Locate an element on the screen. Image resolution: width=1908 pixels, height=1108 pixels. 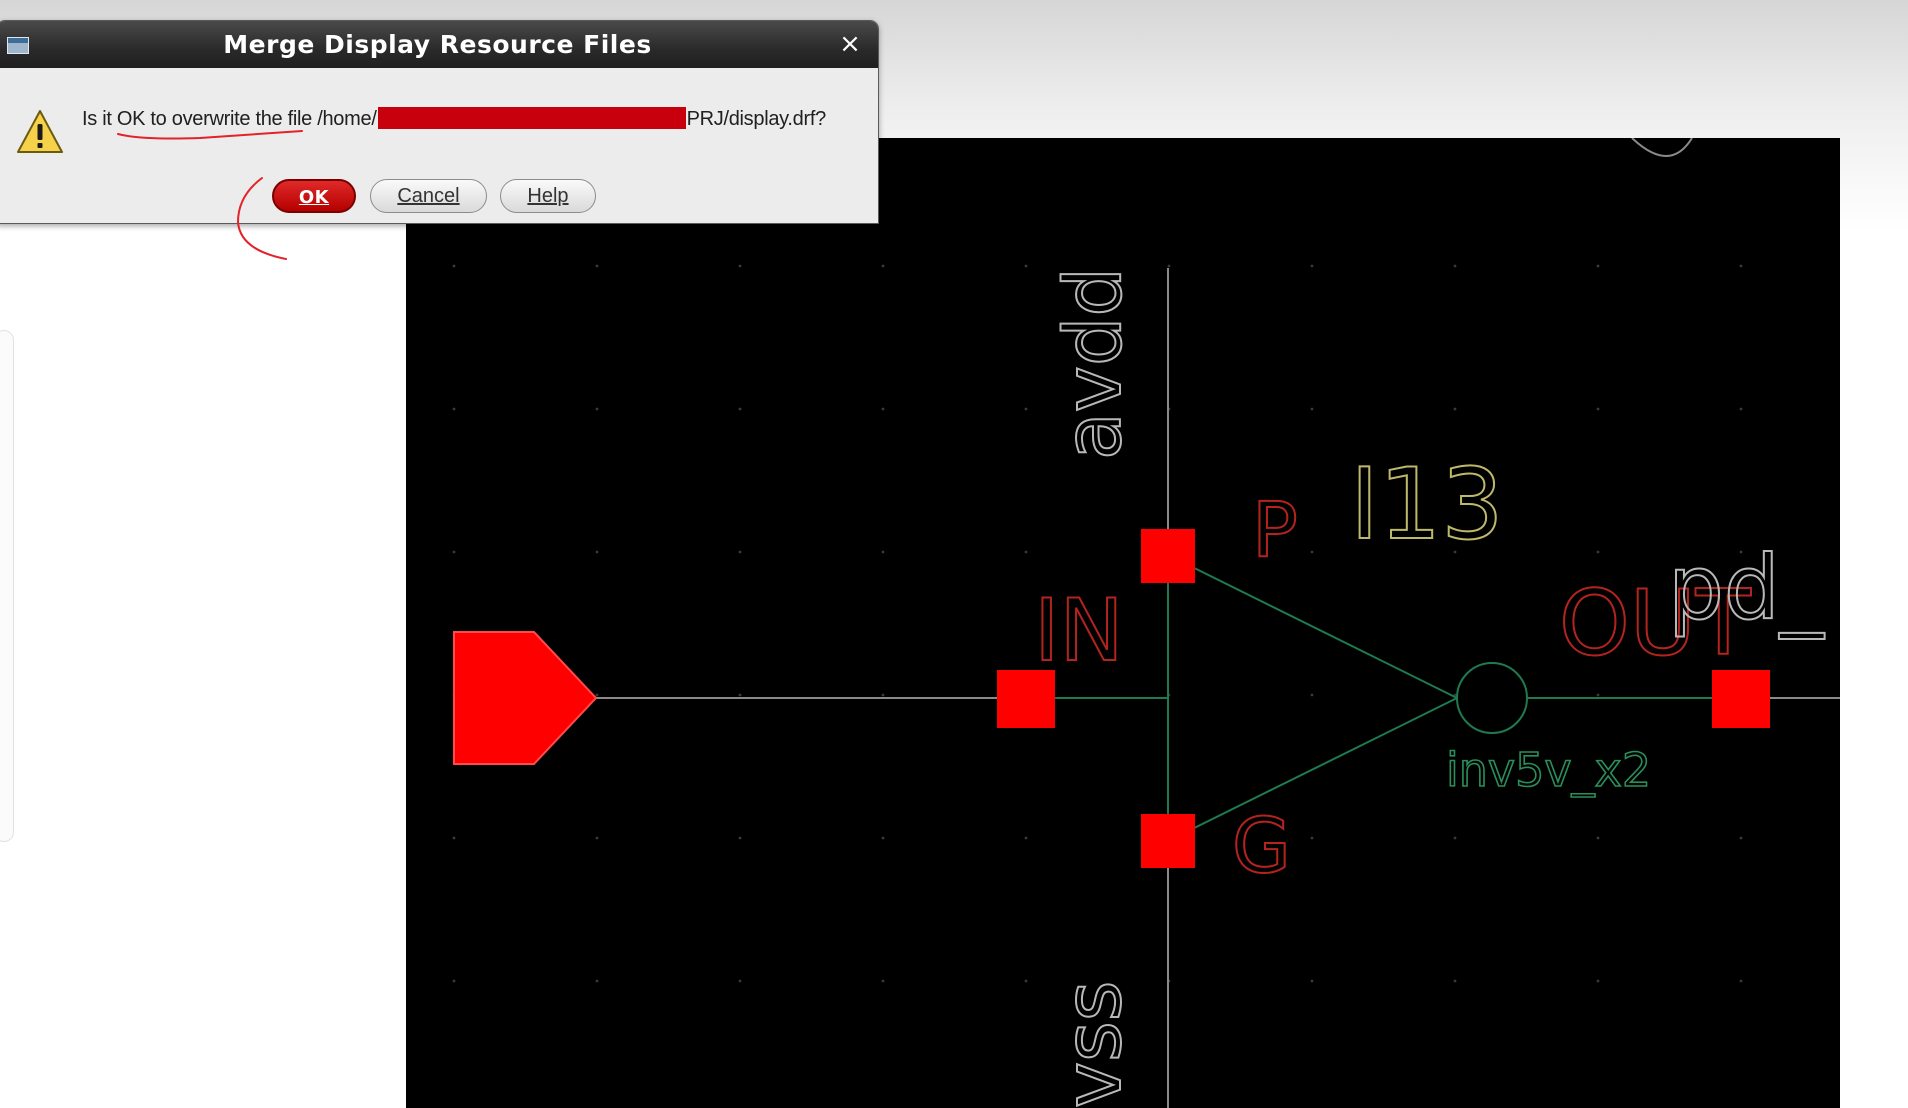
net-label-vss: vss is located at coordinates (1094, 1044).